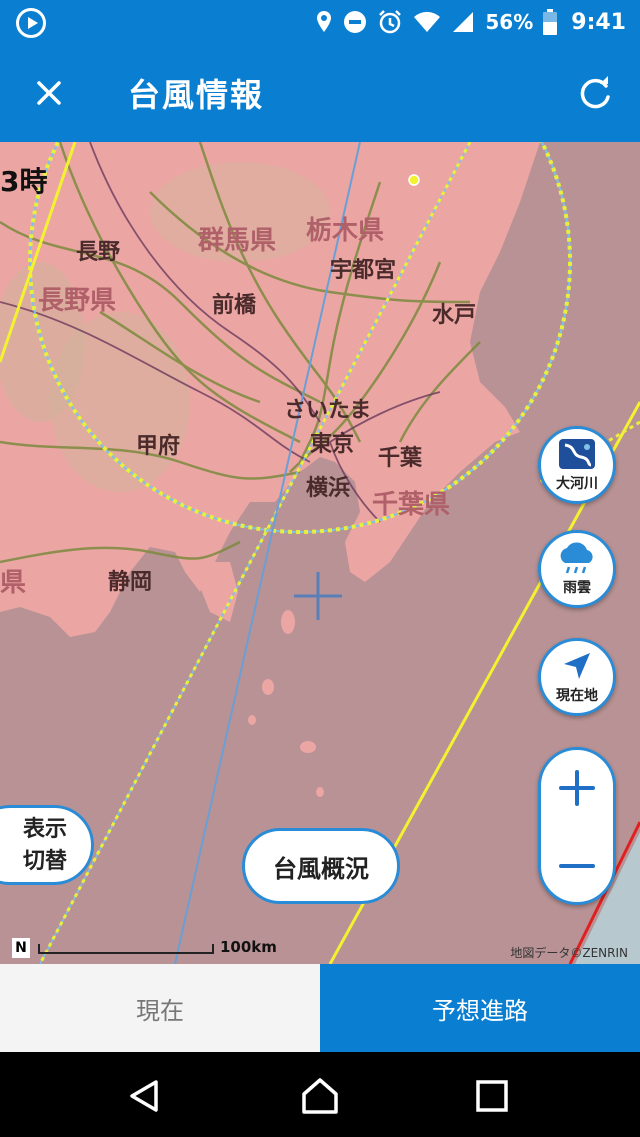  I want to click on map-label-yokohama: 横浜, so click(328, 488).